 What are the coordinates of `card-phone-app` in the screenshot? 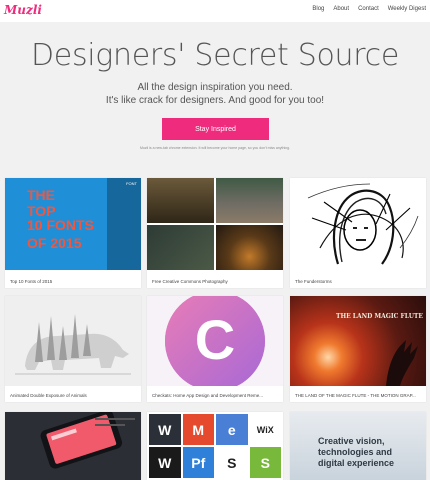 It's located at (73, 446).